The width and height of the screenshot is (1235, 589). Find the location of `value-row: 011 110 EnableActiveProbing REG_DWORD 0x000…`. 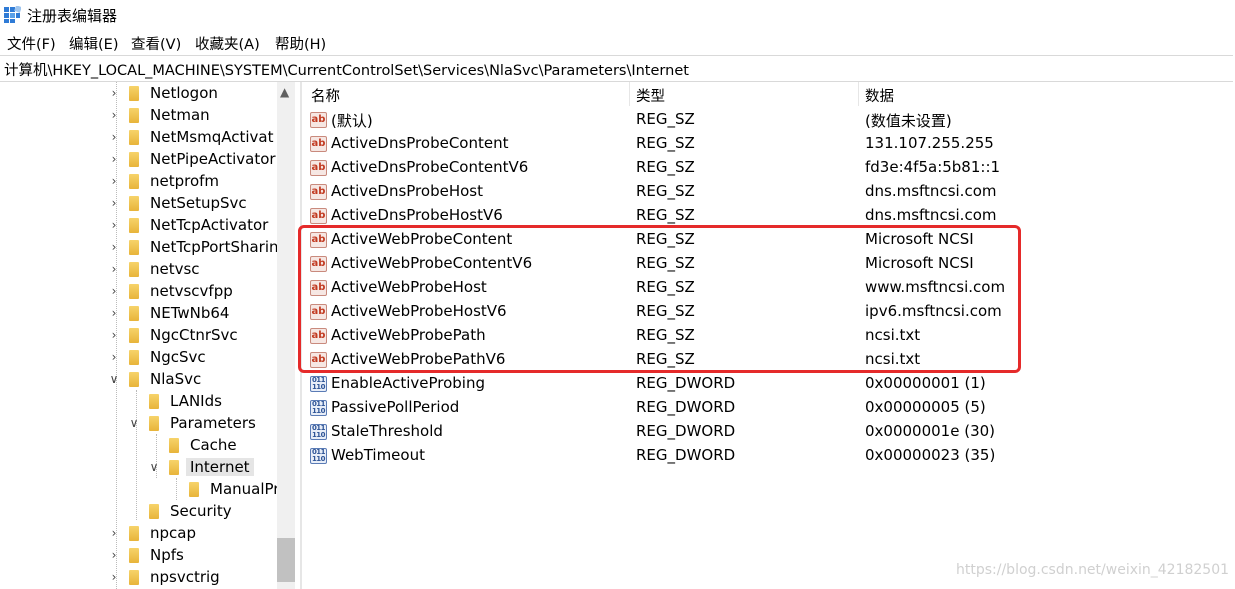

value-row: 011 110 EnableActiveProbing REG_DWORD 0x000… is located at coordinates (664, 384).